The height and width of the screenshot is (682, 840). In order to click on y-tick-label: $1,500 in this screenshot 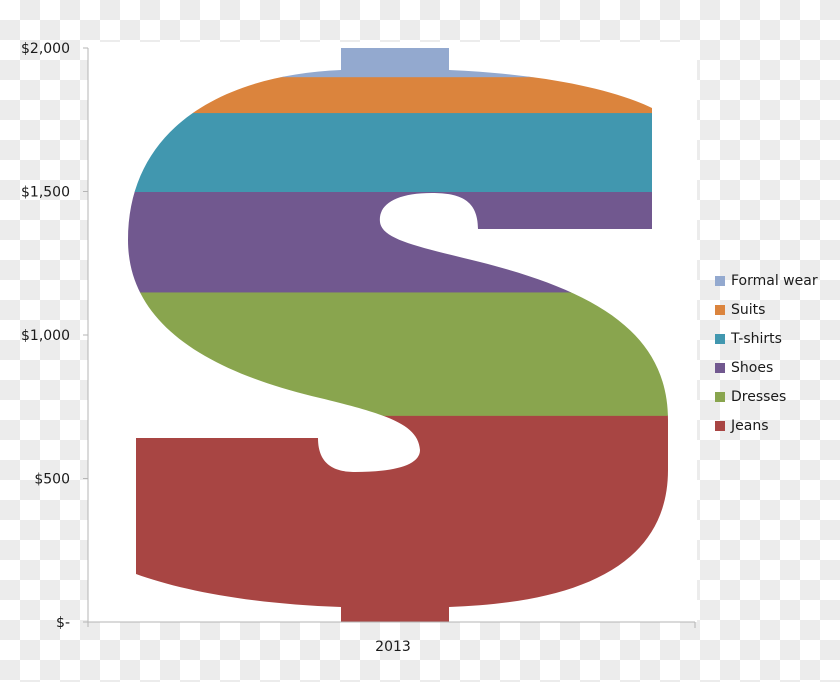, I will do `click(45, 193)`.